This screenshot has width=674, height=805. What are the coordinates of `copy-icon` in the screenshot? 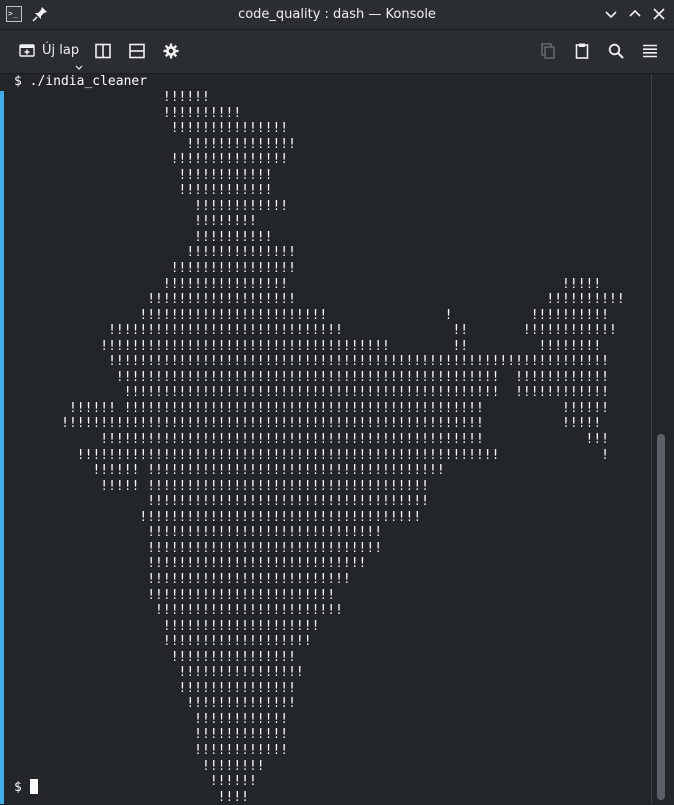 It's located at (548, 51).